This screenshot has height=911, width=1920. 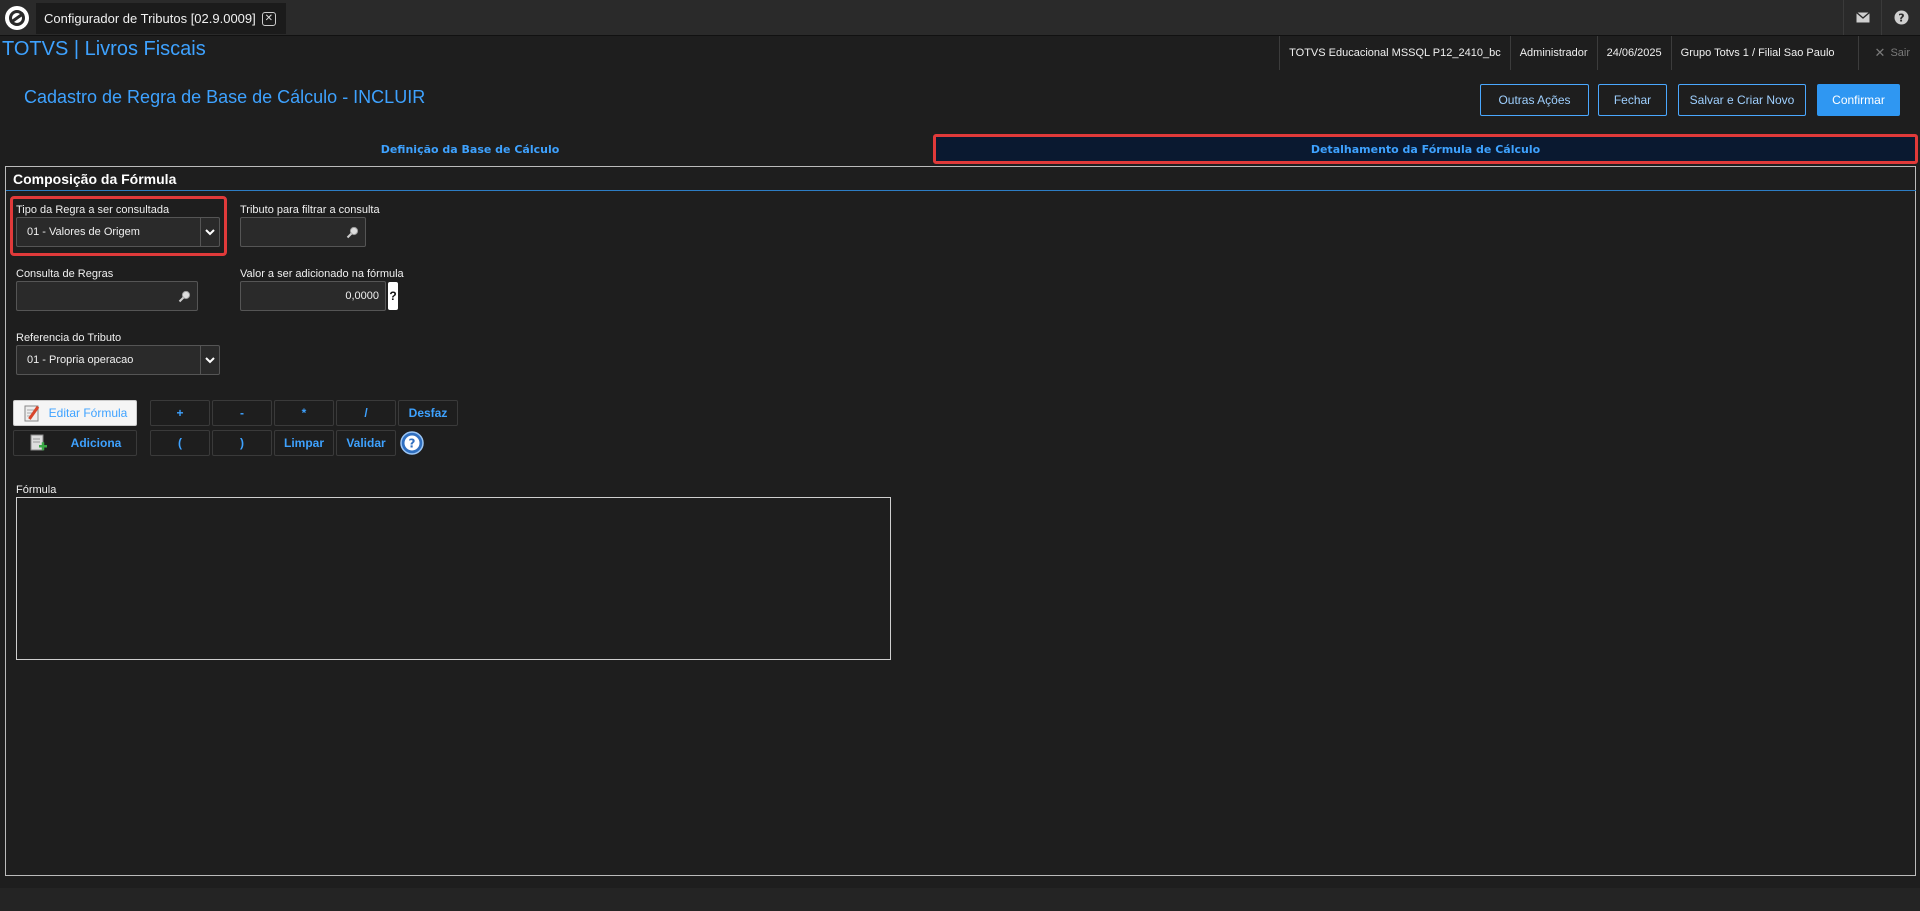 What do you see at coordinates (38, 442) in the screenshot?
I see `add-document-icon` at bounding box center [38, 442].